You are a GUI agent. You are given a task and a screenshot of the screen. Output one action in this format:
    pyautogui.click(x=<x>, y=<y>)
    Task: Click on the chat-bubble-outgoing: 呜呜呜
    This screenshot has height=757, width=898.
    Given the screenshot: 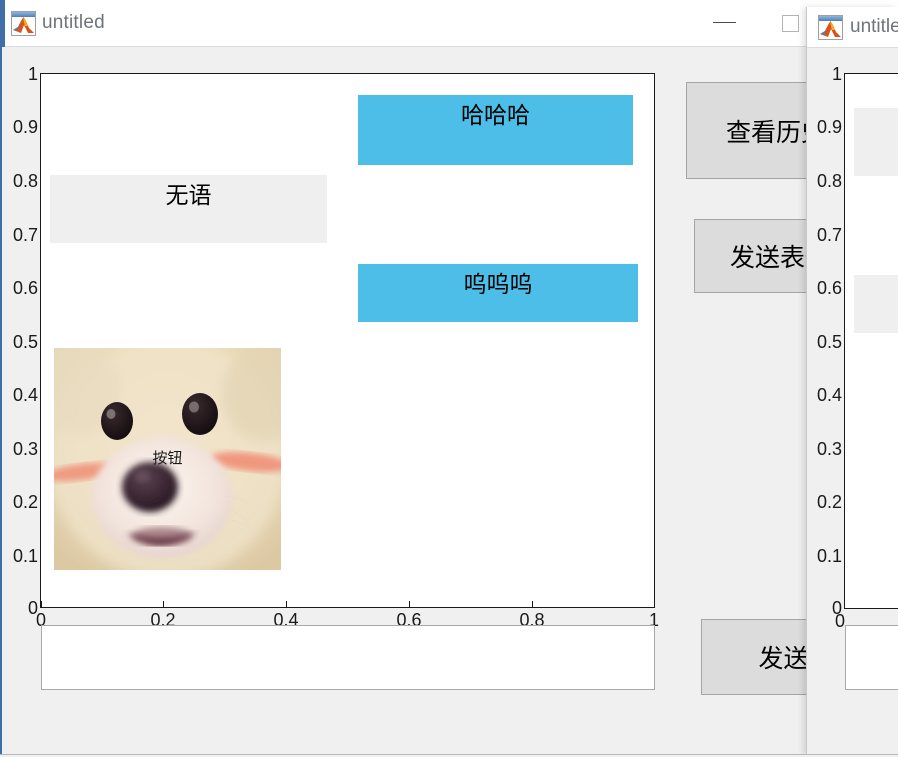 What is the action you would take?
    pyautogui.click(x=498, y=293)
    